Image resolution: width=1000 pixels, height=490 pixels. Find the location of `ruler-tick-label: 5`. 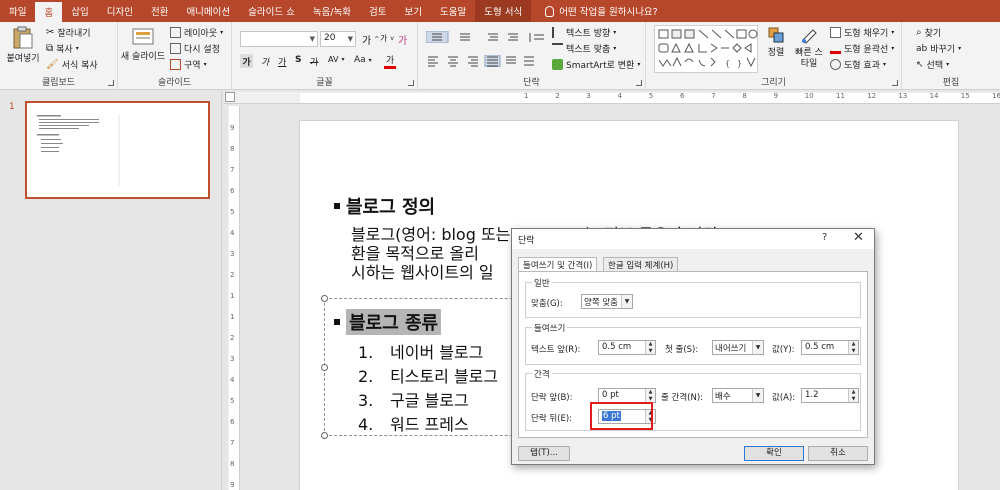

ruler-tick-label: 5 is located at coordinates (232, 401).